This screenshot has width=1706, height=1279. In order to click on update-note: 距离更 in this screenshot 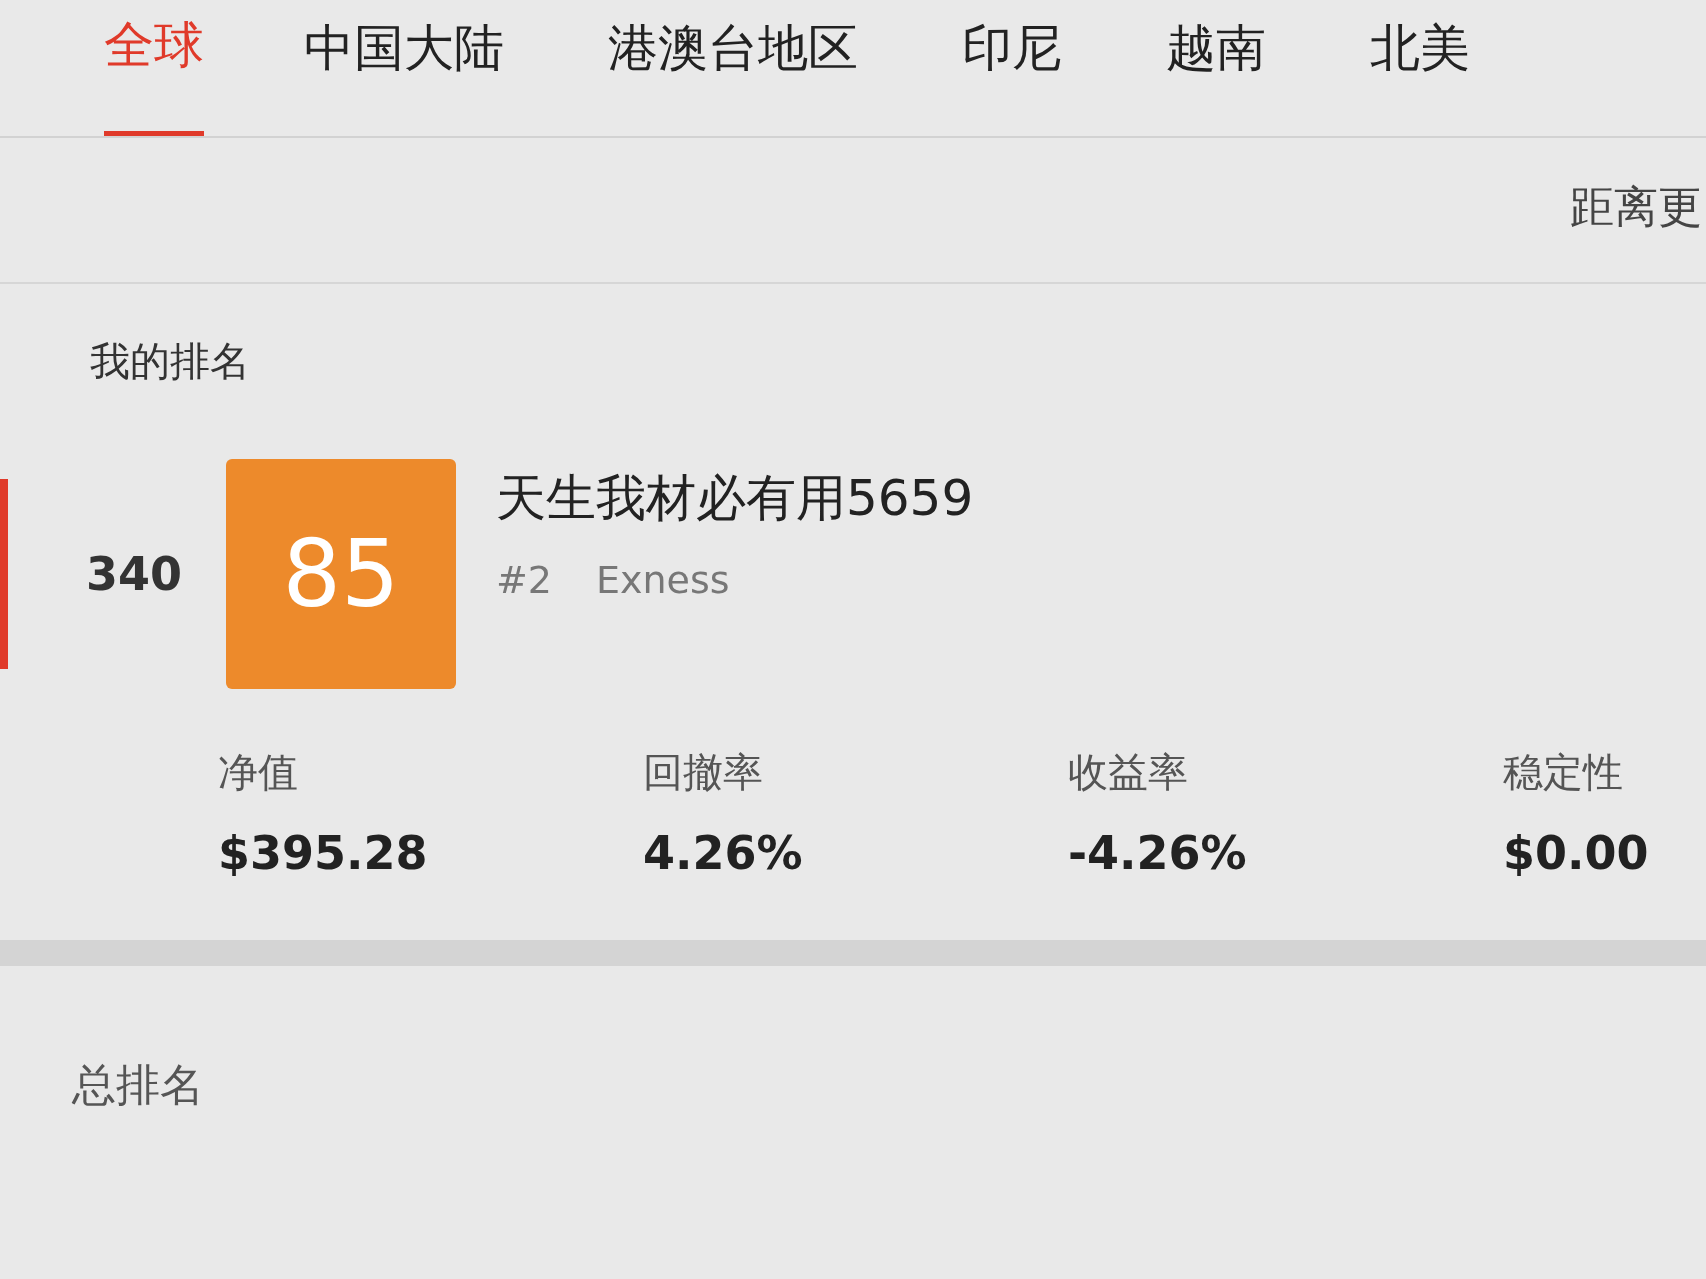, I will do `click(1636, 207)`.